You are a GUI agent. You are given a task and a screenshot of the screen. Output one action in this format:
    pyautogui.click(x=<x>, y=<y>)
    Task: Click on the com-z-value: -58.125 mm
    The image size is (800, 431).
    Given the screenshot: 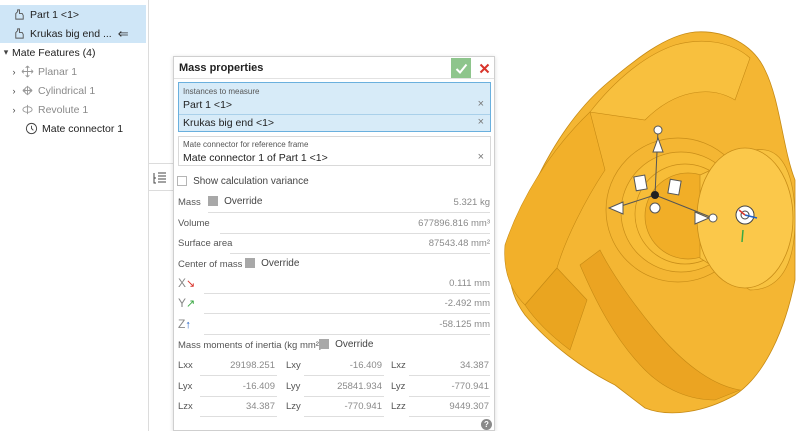 What is the action you would take?
    pyautogui.click(x=464, y=324)
    